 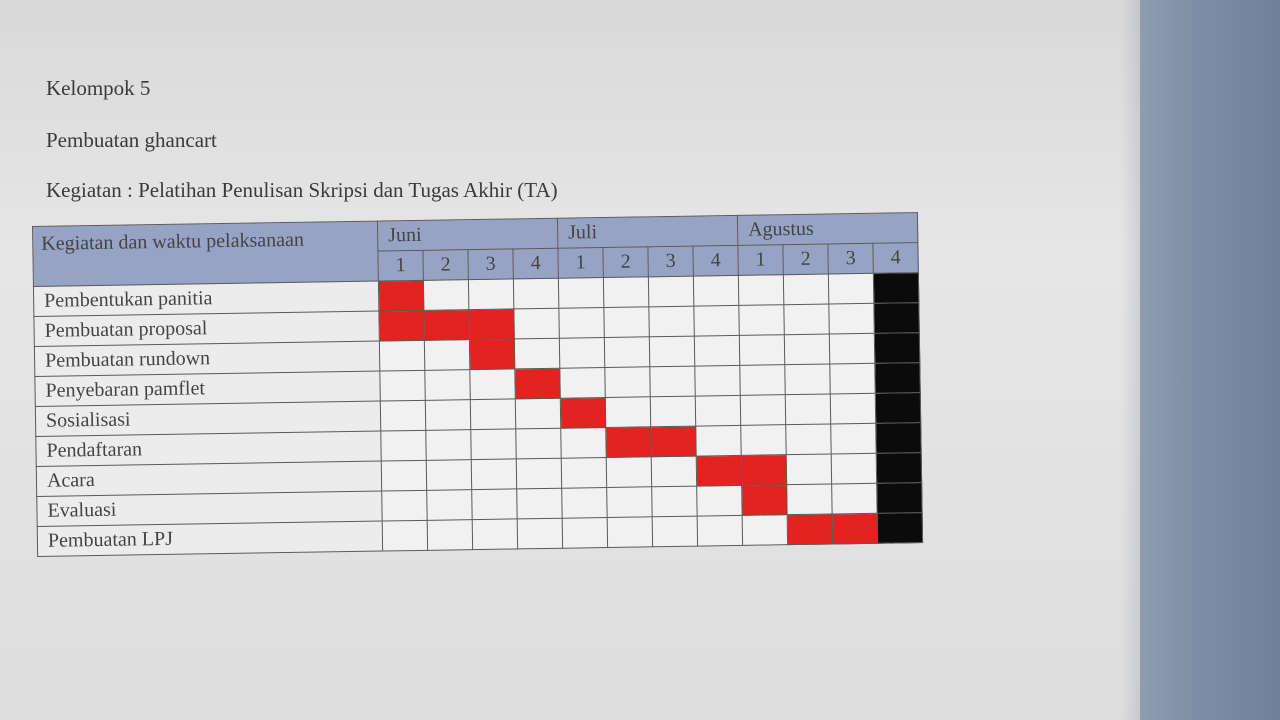 I want to click on monitor-bezel, so click(x=1210, y=360).